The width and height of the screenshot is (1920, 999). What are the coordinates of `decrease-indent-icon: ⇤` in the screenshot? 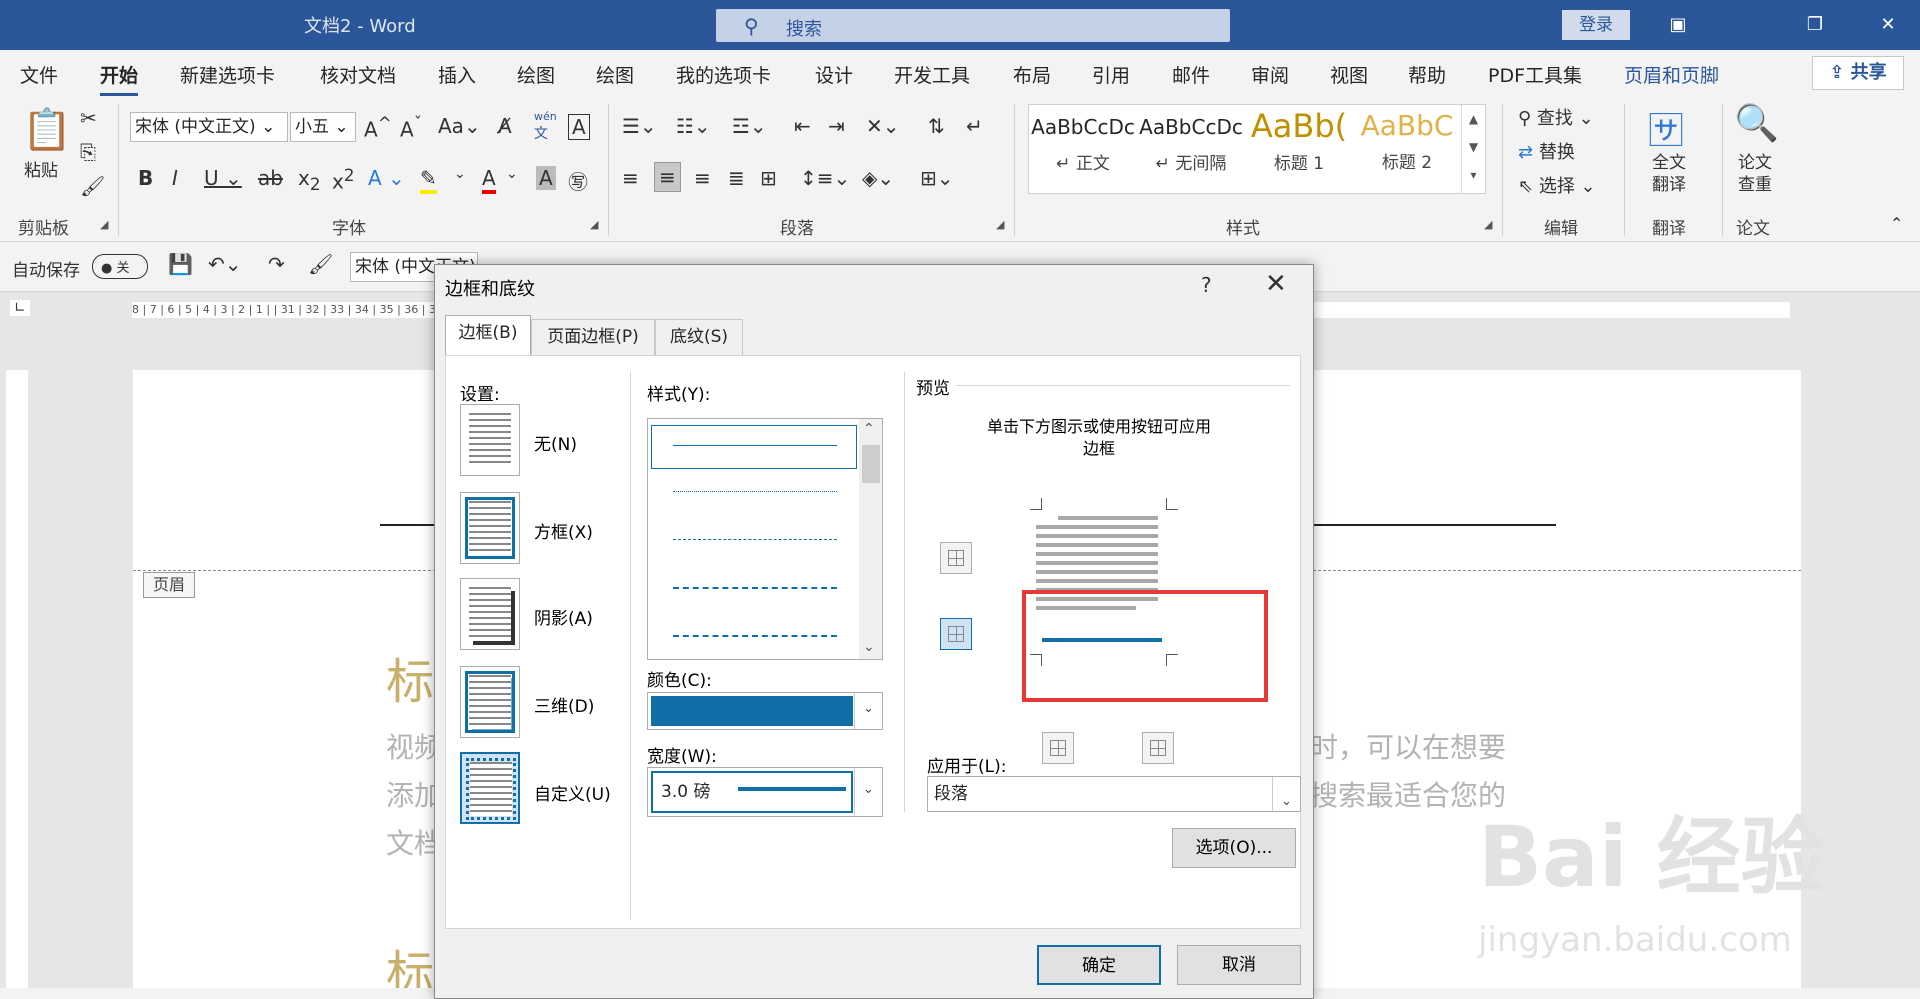 It's located at (802, 126).